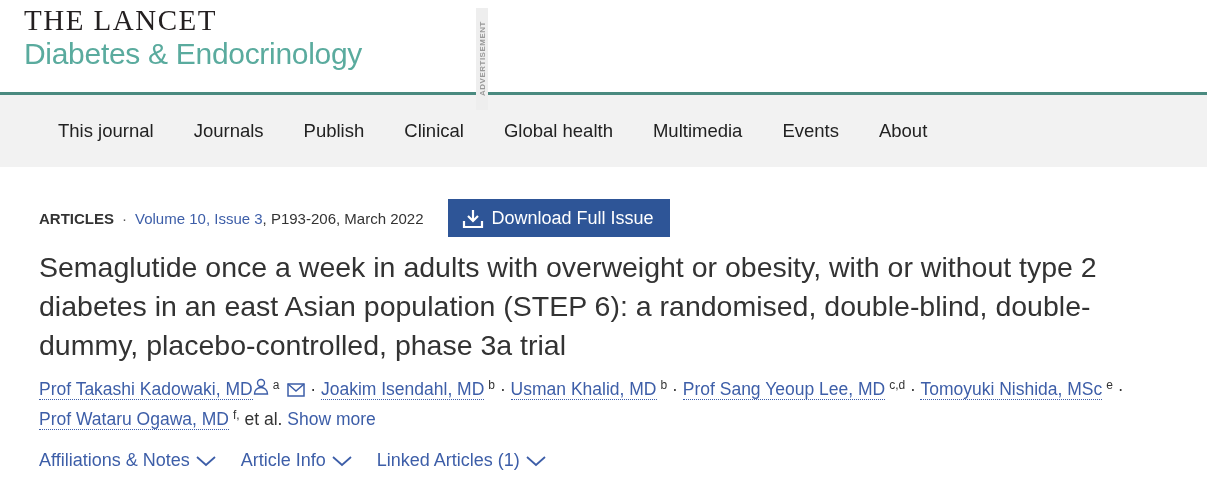 This screenshot has height=482, width=1207. I want to click on article-type: ARTICLES, so click(76, 218).